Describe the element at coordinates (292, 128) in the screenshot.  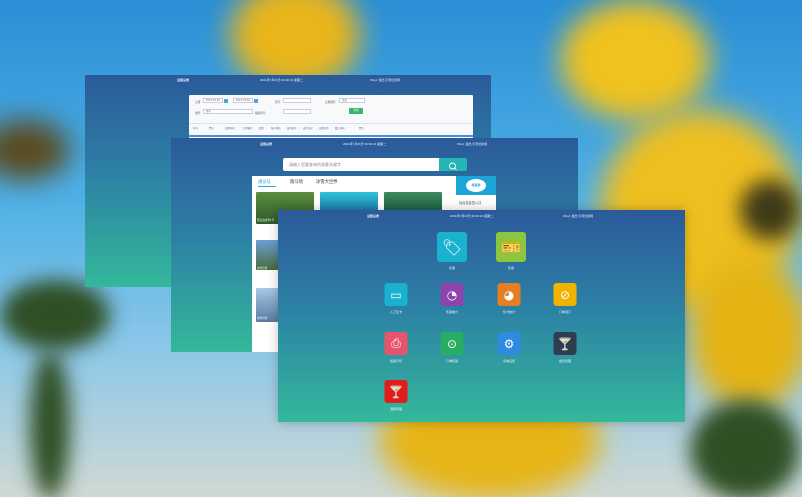
I see `column-header: 身份证号` at that location.